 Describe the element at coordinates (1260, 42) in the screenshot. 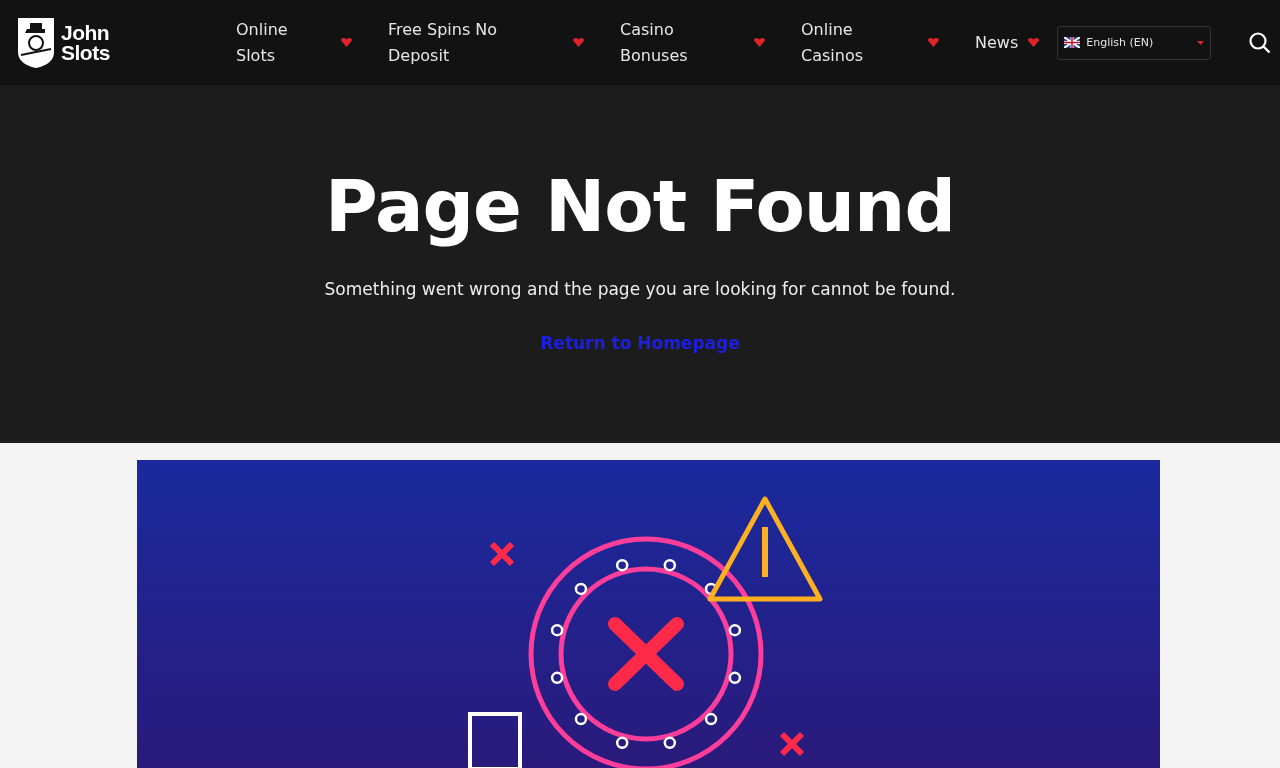

I see `search-icon` at that location.